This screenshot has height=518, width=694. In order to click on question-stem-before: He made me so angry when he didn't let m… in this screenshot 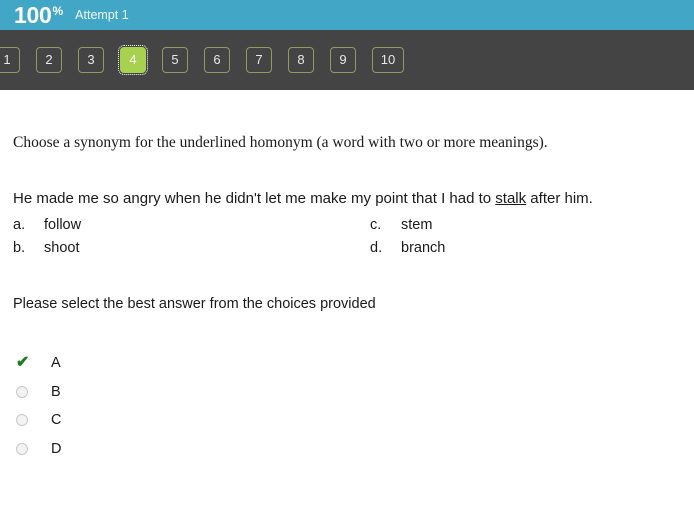, I will do `click(254, 198)`.